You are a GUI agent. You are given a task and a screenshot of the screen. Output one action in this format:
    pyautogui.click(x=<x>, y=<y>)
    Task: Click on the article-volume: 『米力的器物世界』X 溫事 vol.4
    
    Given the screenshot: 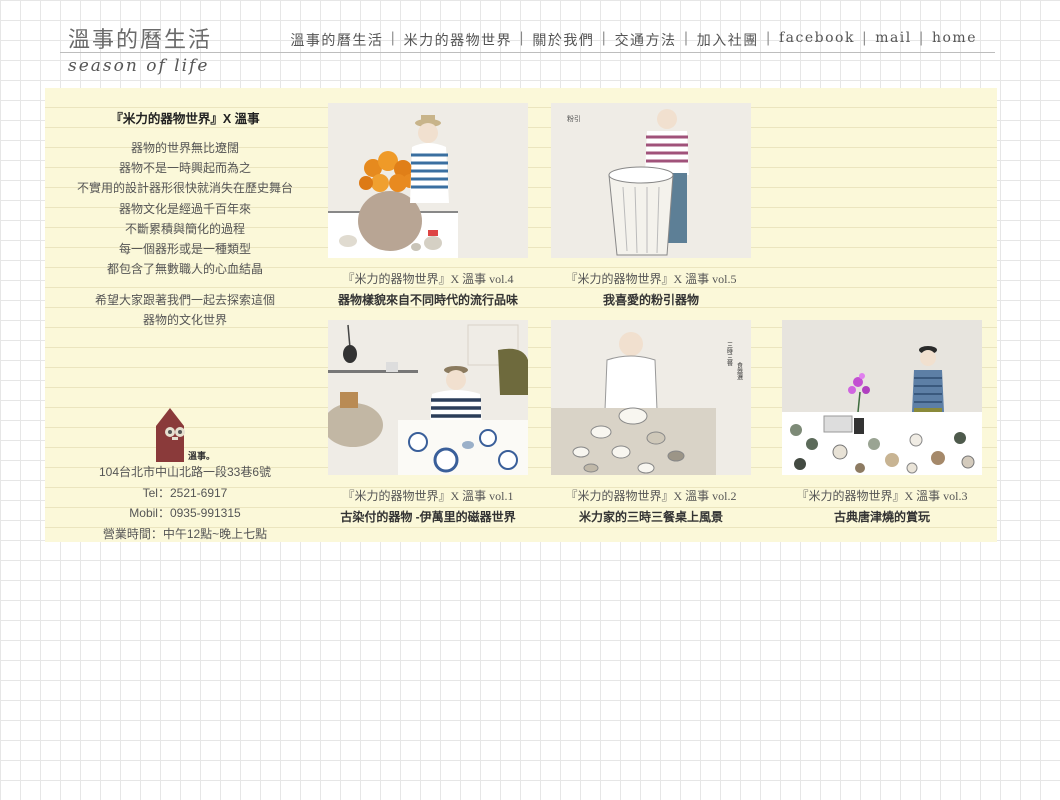 What is the action you would take?
    pyautogui.click(x=428, y=278)
    